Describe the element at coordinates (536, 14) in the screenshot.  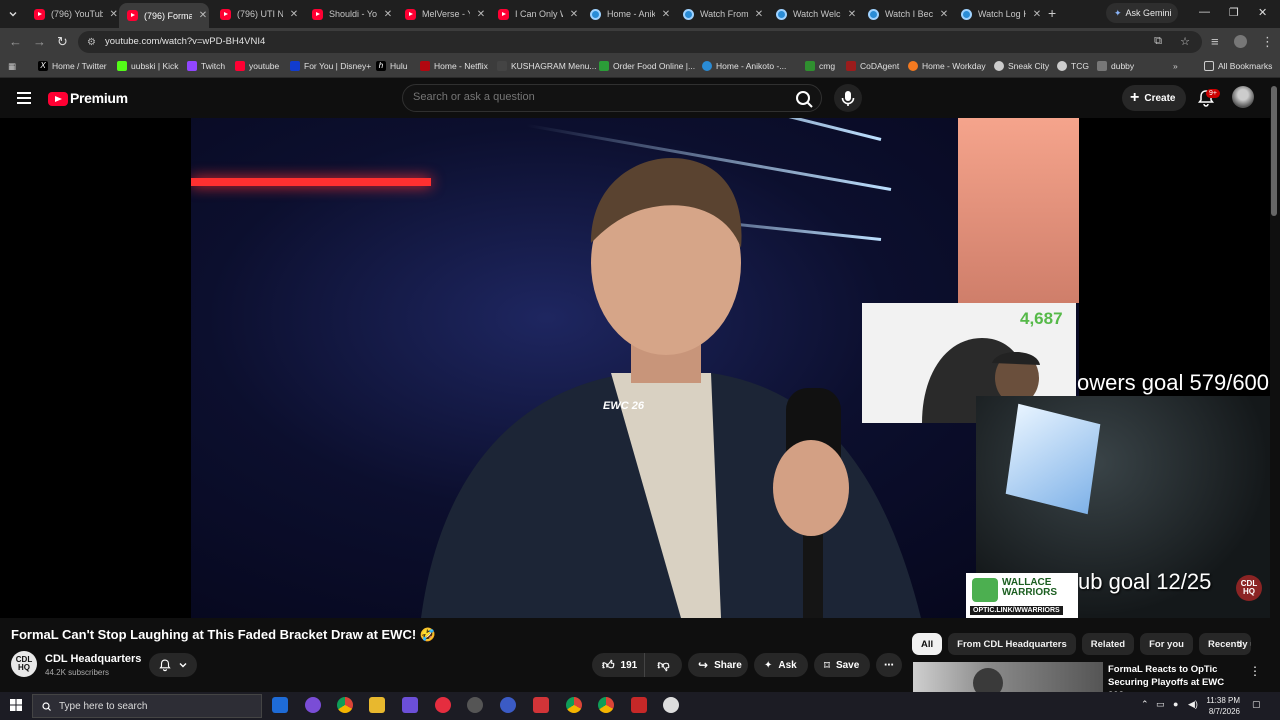
I see `browser-tab: I Can Only W ✕` at that location.